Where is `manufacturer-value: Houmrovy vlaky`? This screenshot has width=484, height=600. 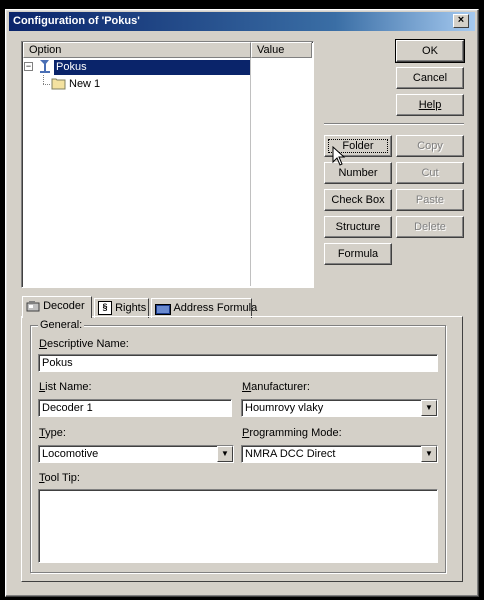
manufacturer-value: Houmrovy vlaky is located at coordinates (284, 408).